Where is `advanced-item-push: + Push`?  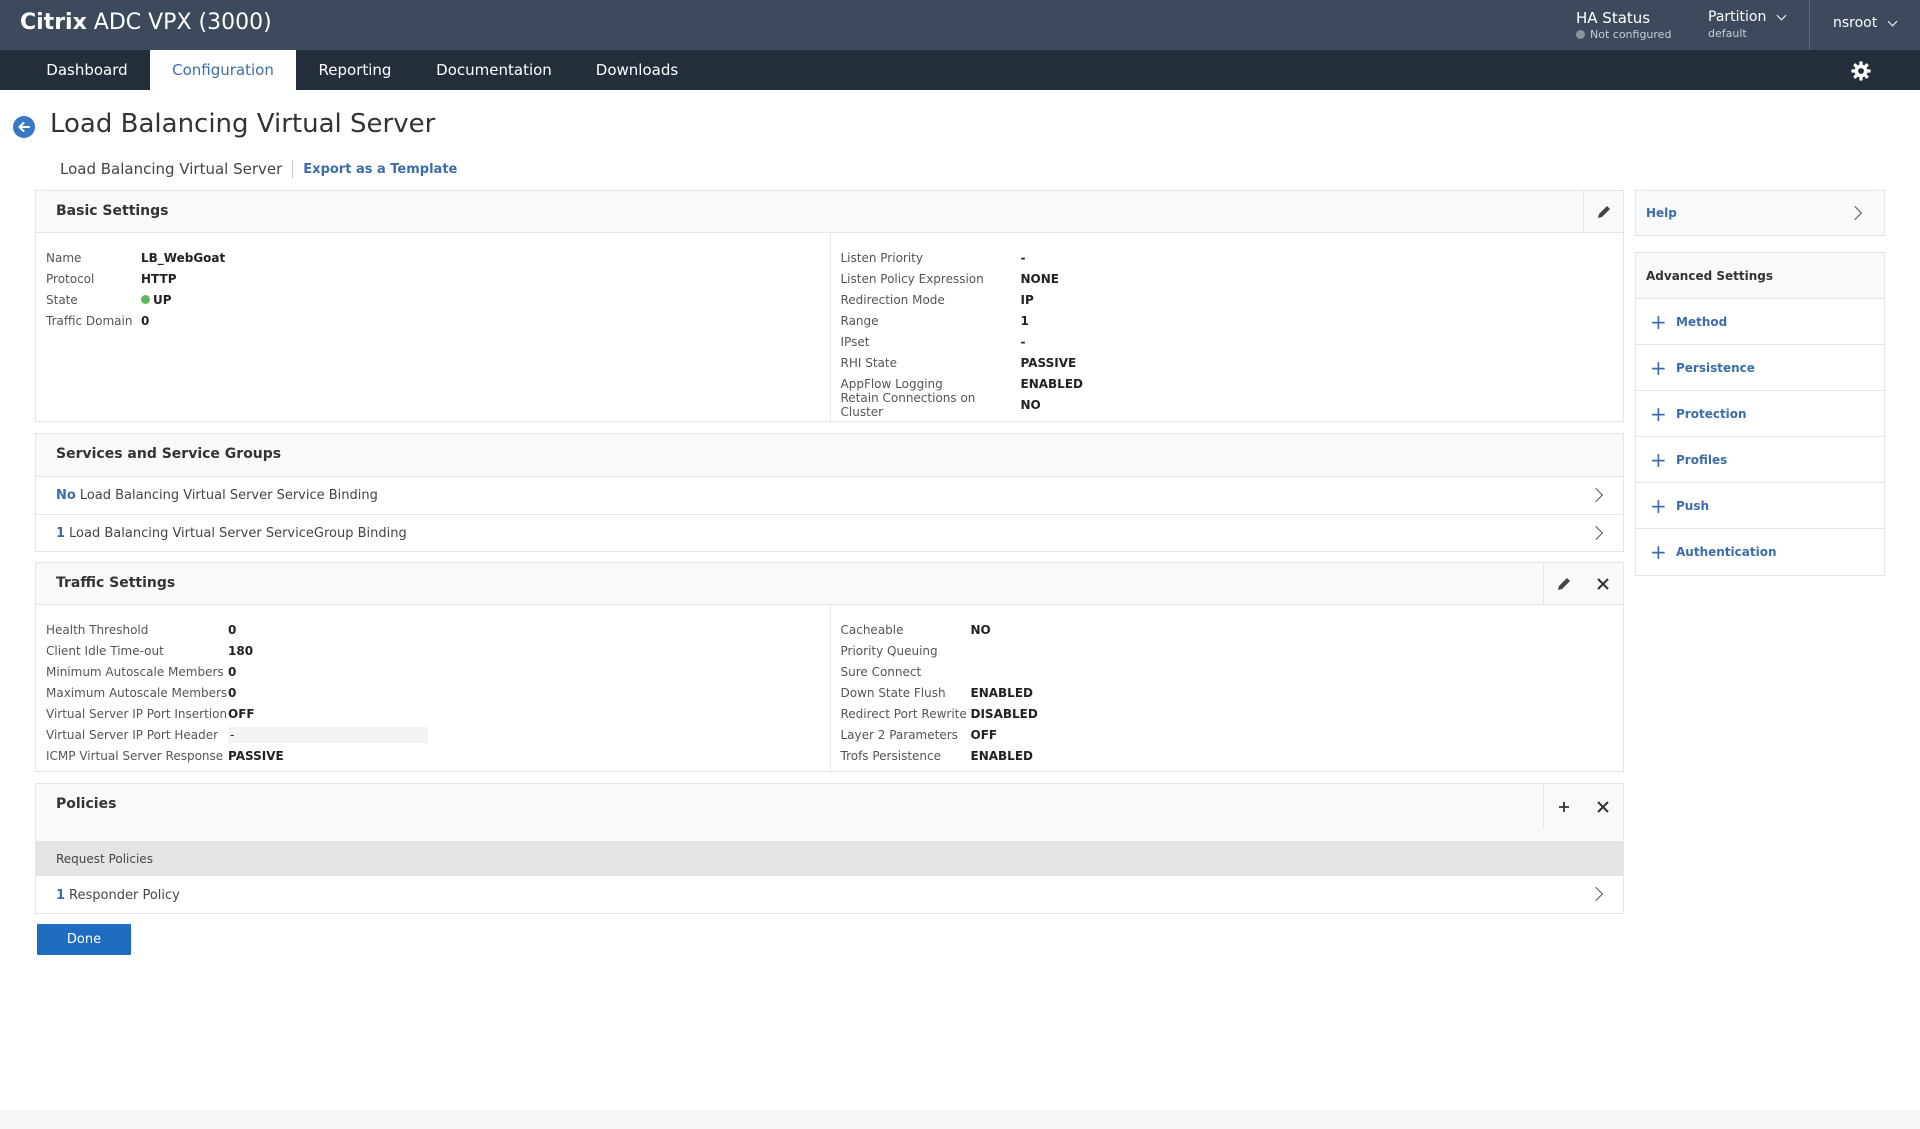
advanced-item-push: + Push is located at coordinates (1760, 506).